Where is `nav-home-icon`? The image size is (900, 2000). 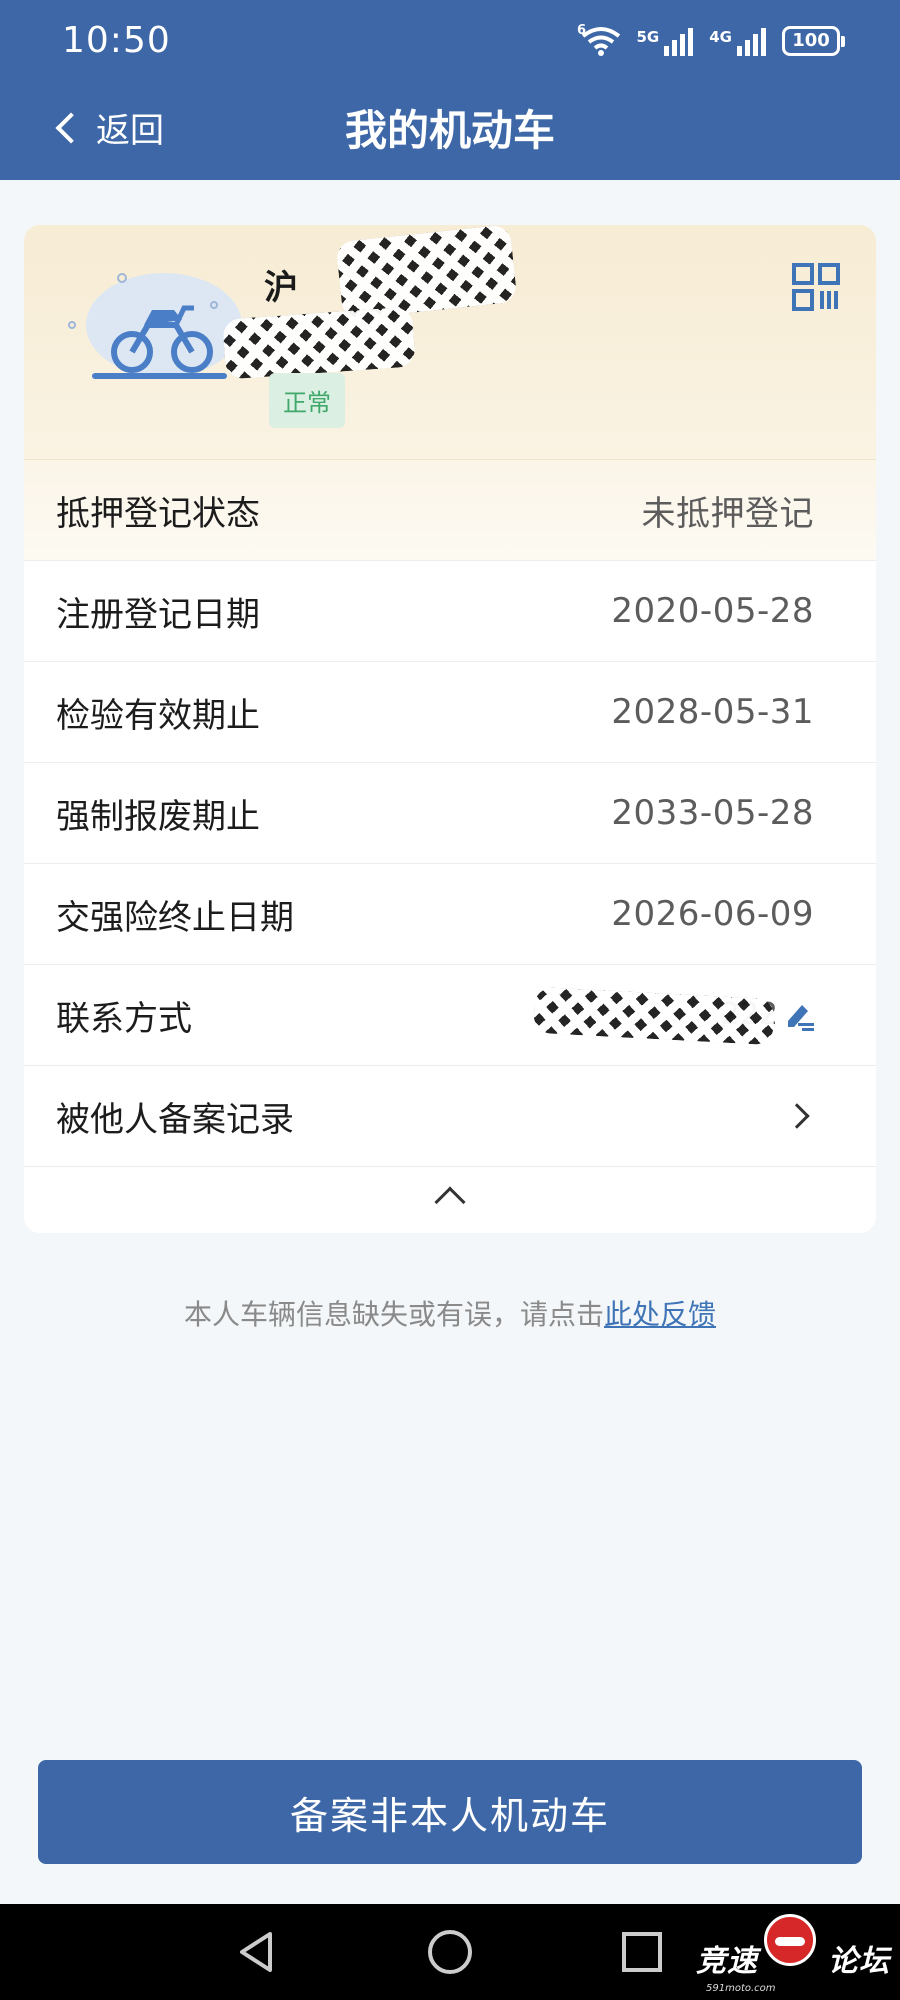 nav-home-icon is located at coordinates (450, 1952).